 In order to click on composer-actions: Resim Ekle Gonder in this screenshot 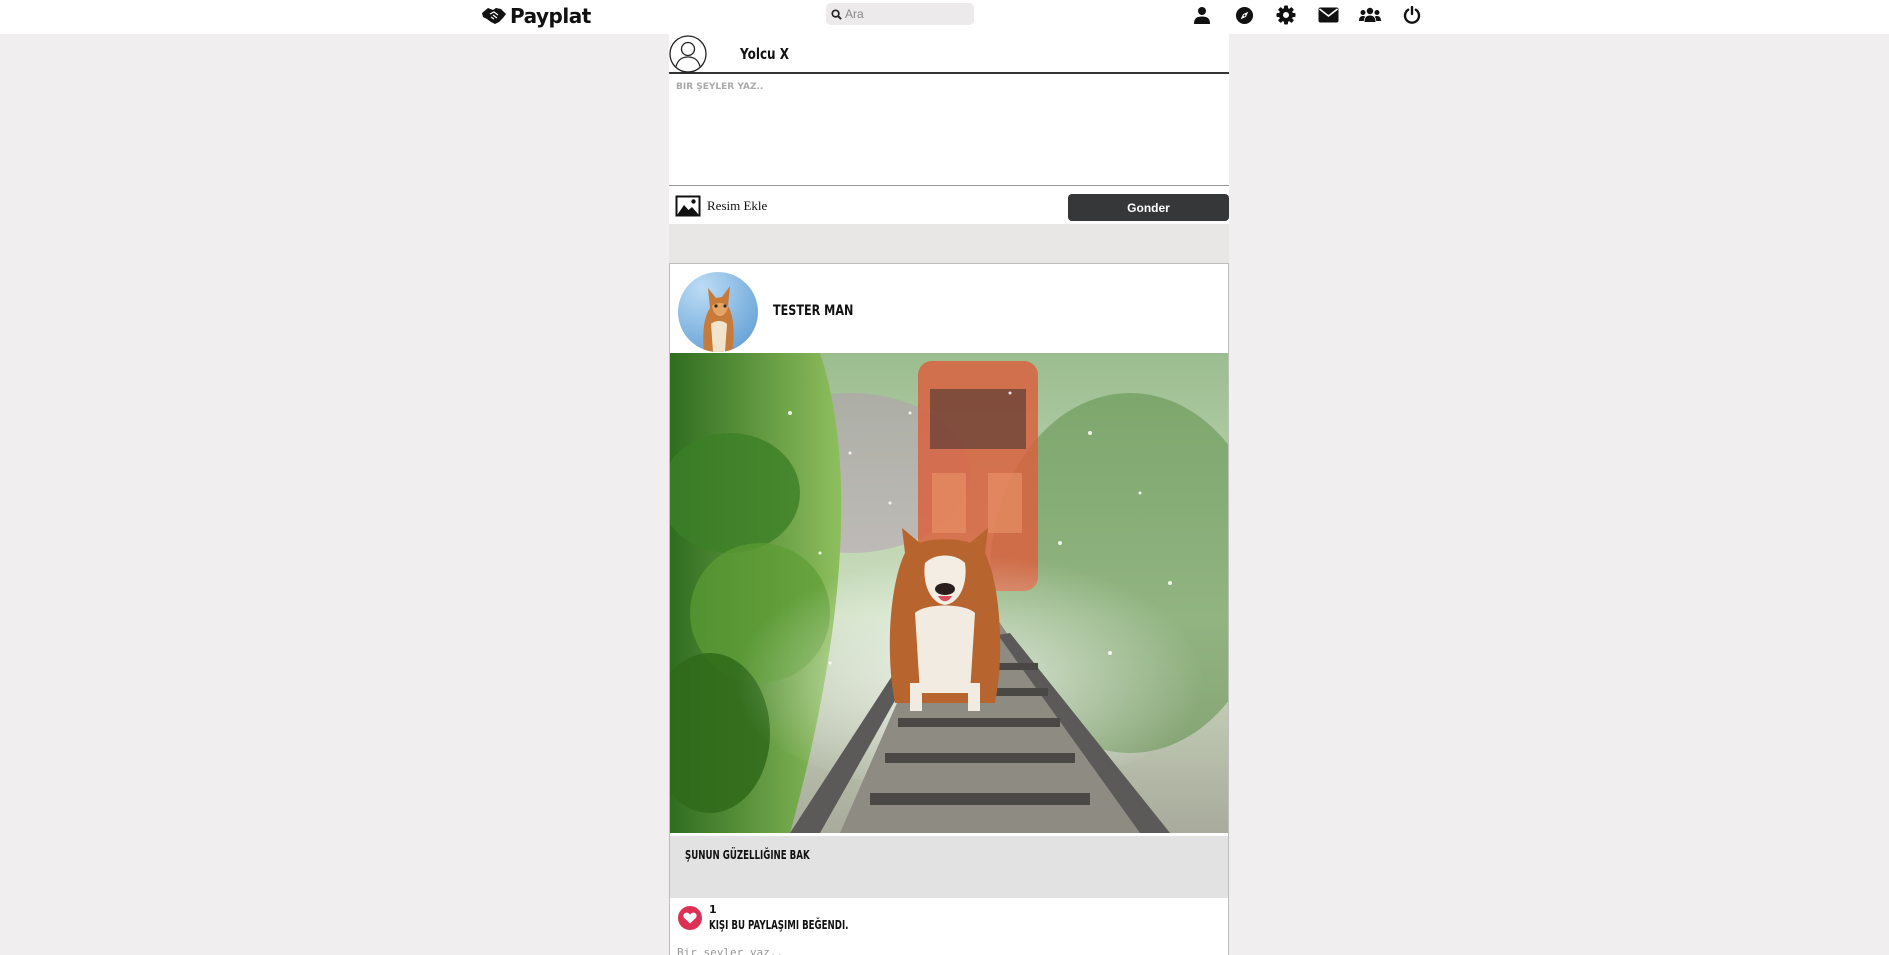, I will do `click(949, 205)`.